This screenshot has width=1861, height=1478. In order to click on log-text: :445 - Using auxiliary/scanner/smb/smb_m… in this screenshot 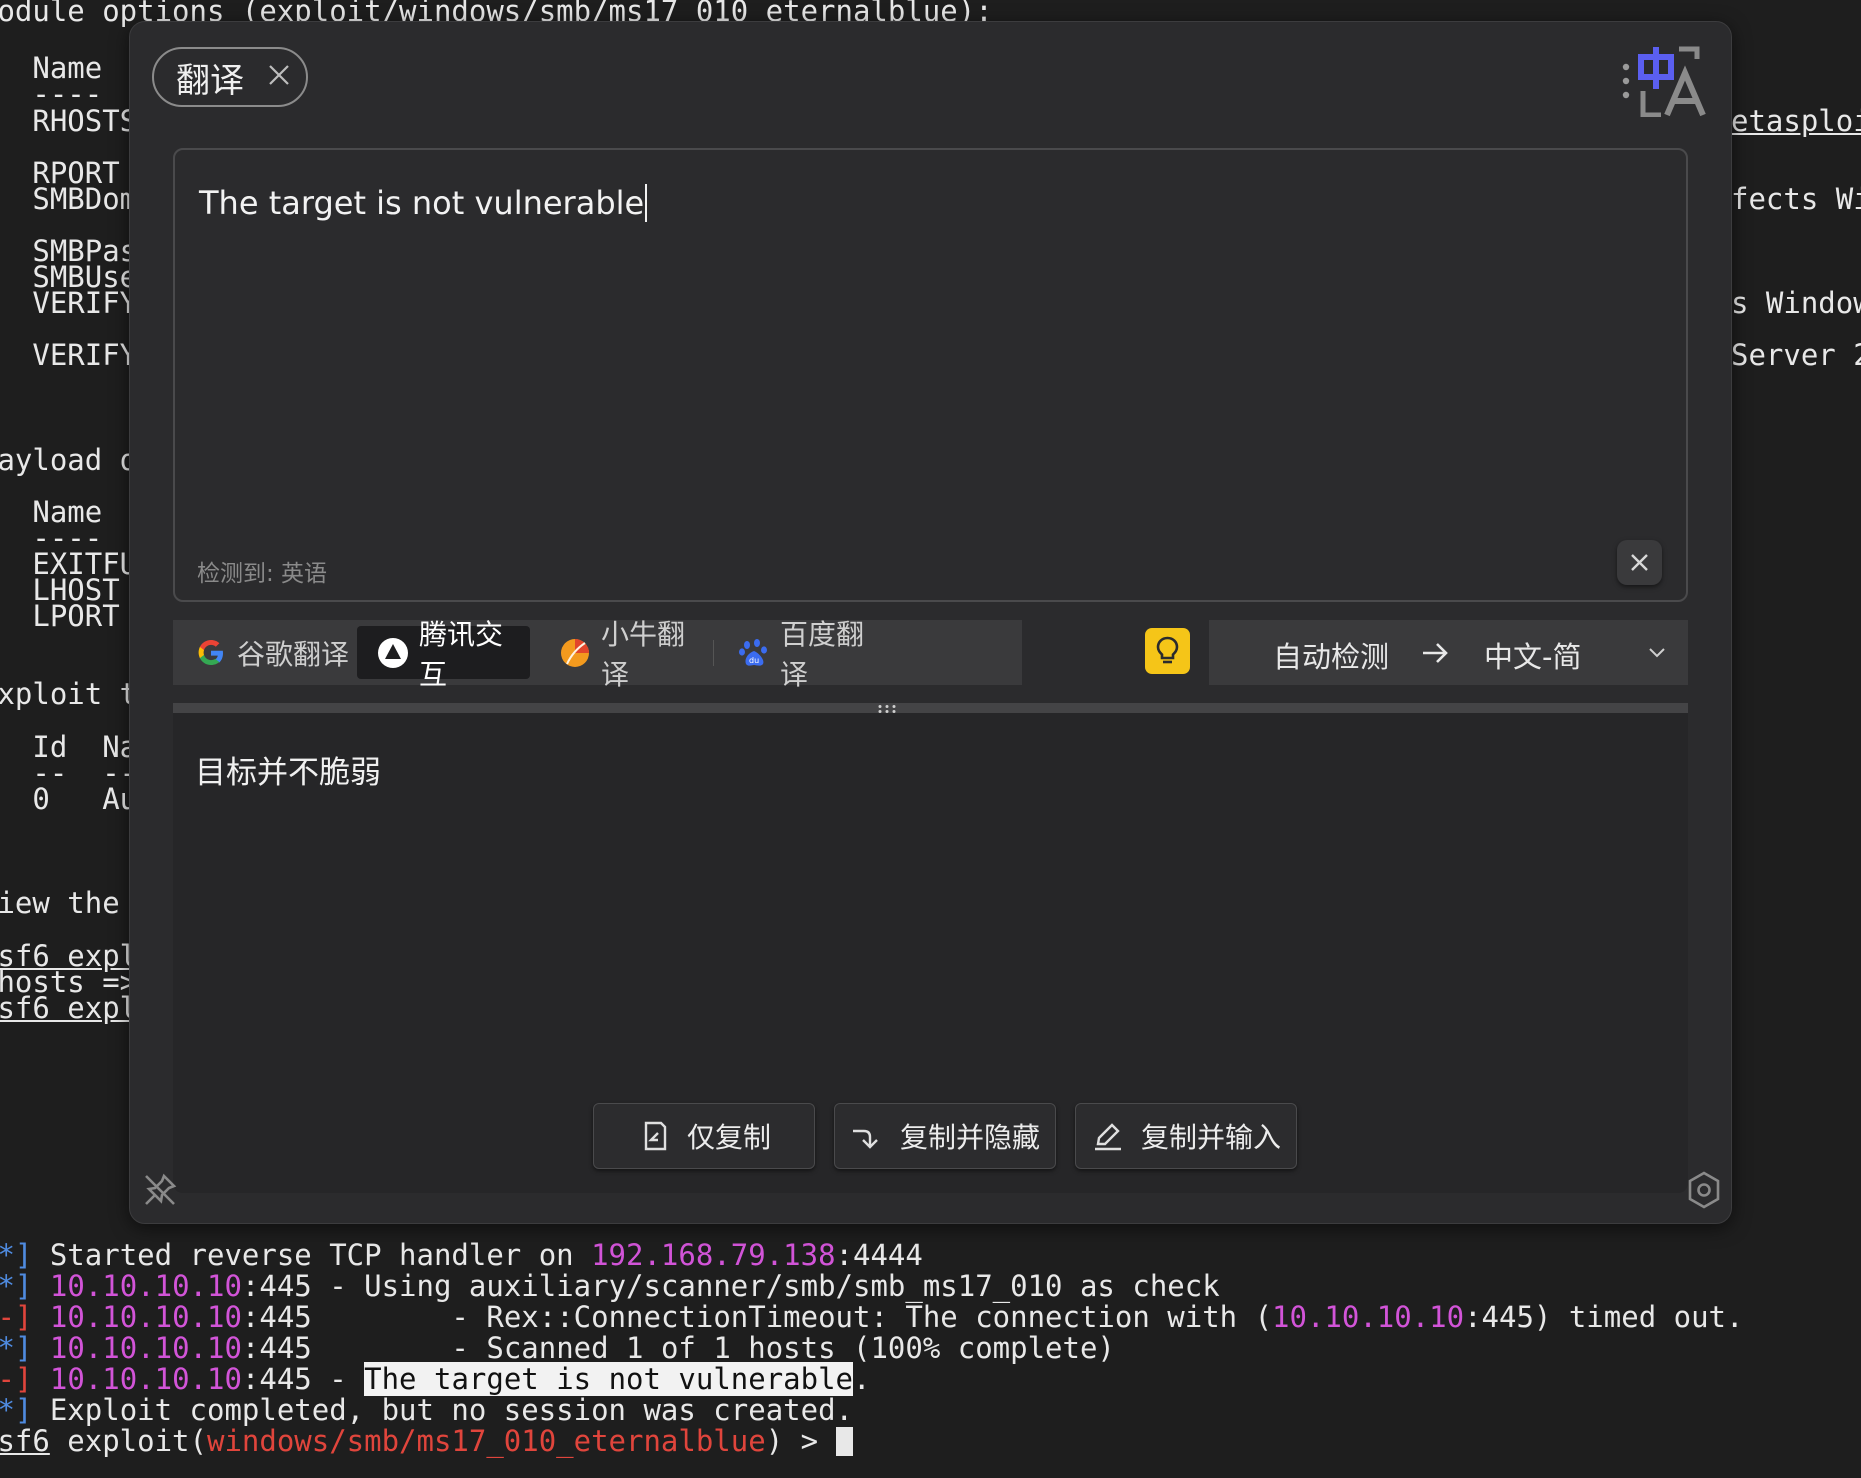, I will do `click(730, 1286)`.